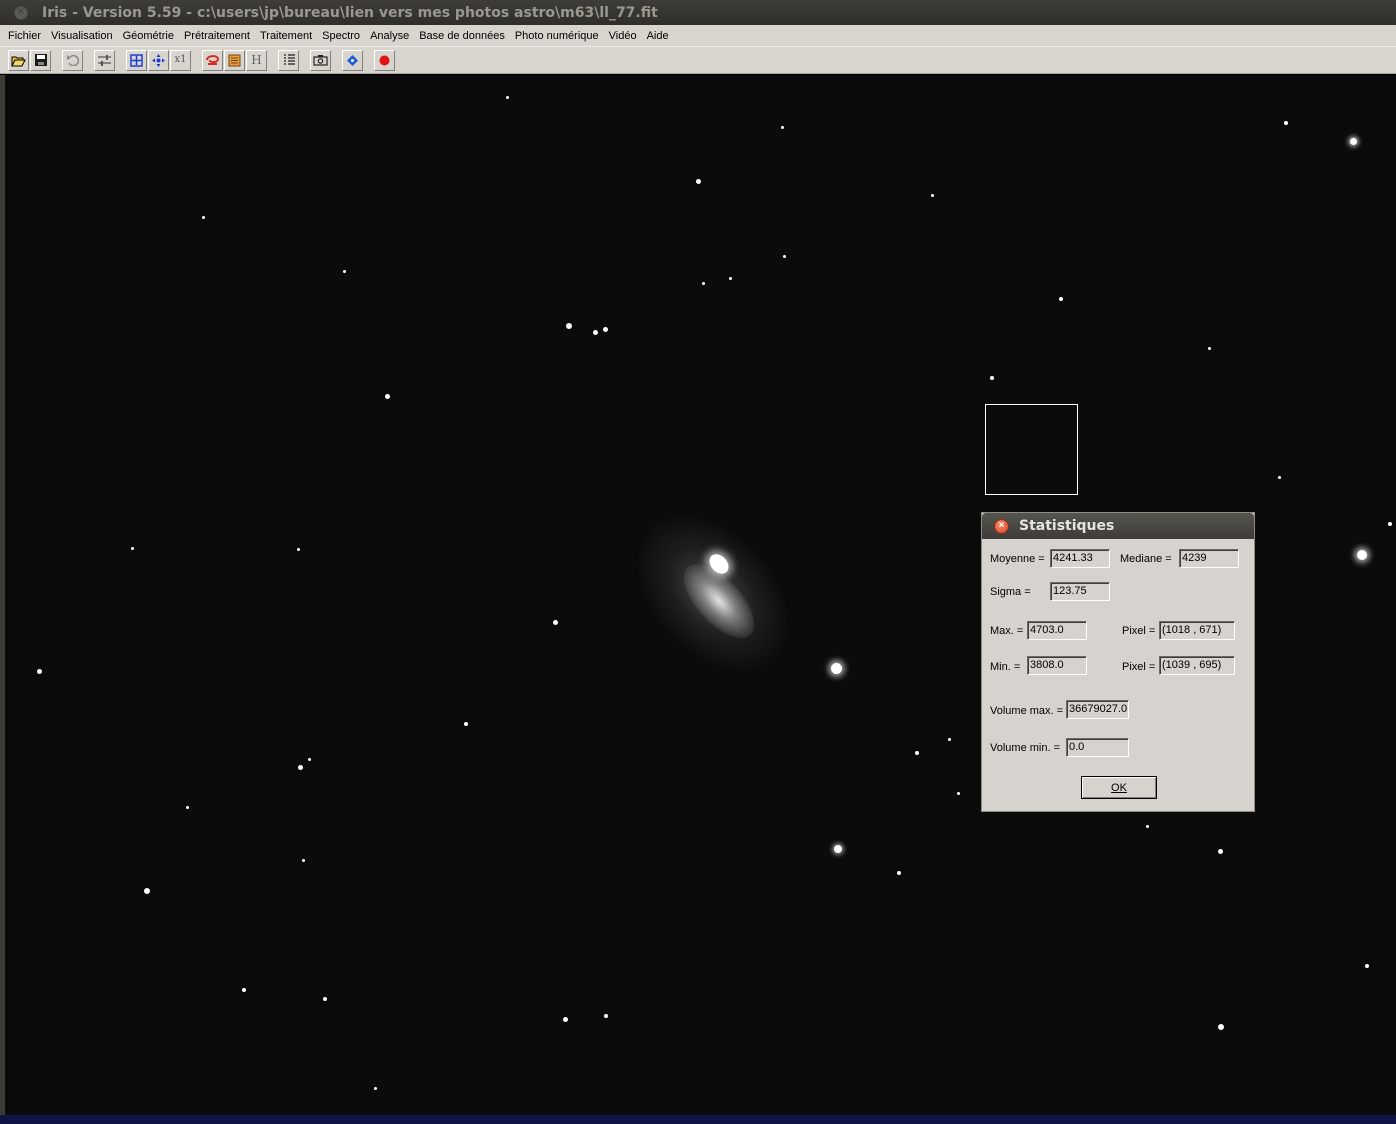 This screenshot has width=1396, height=1124. I want to click on dialog-title-bar: × Statistiques, so click(1118, 526).